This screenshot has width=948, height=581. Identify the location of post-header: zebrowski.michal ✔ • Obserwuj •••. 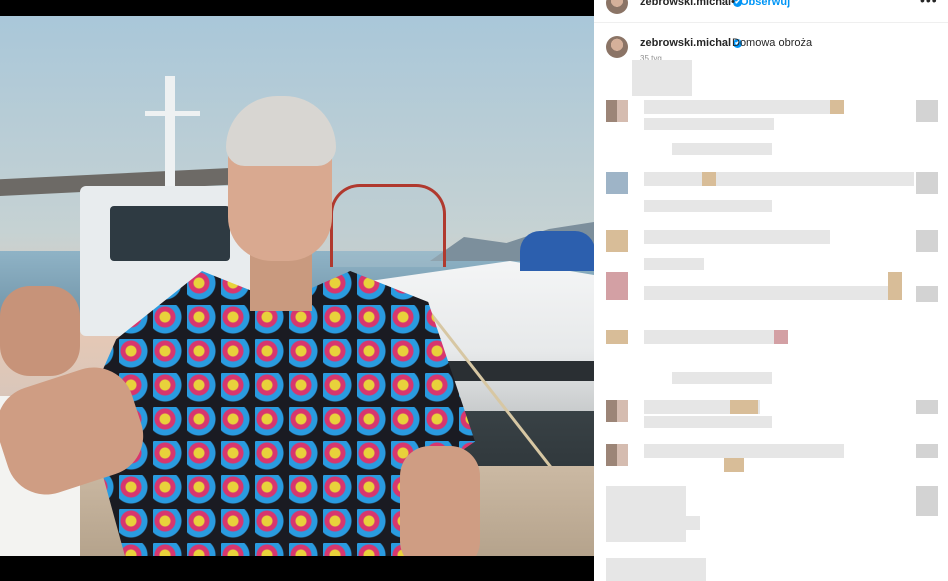
(771, 11).